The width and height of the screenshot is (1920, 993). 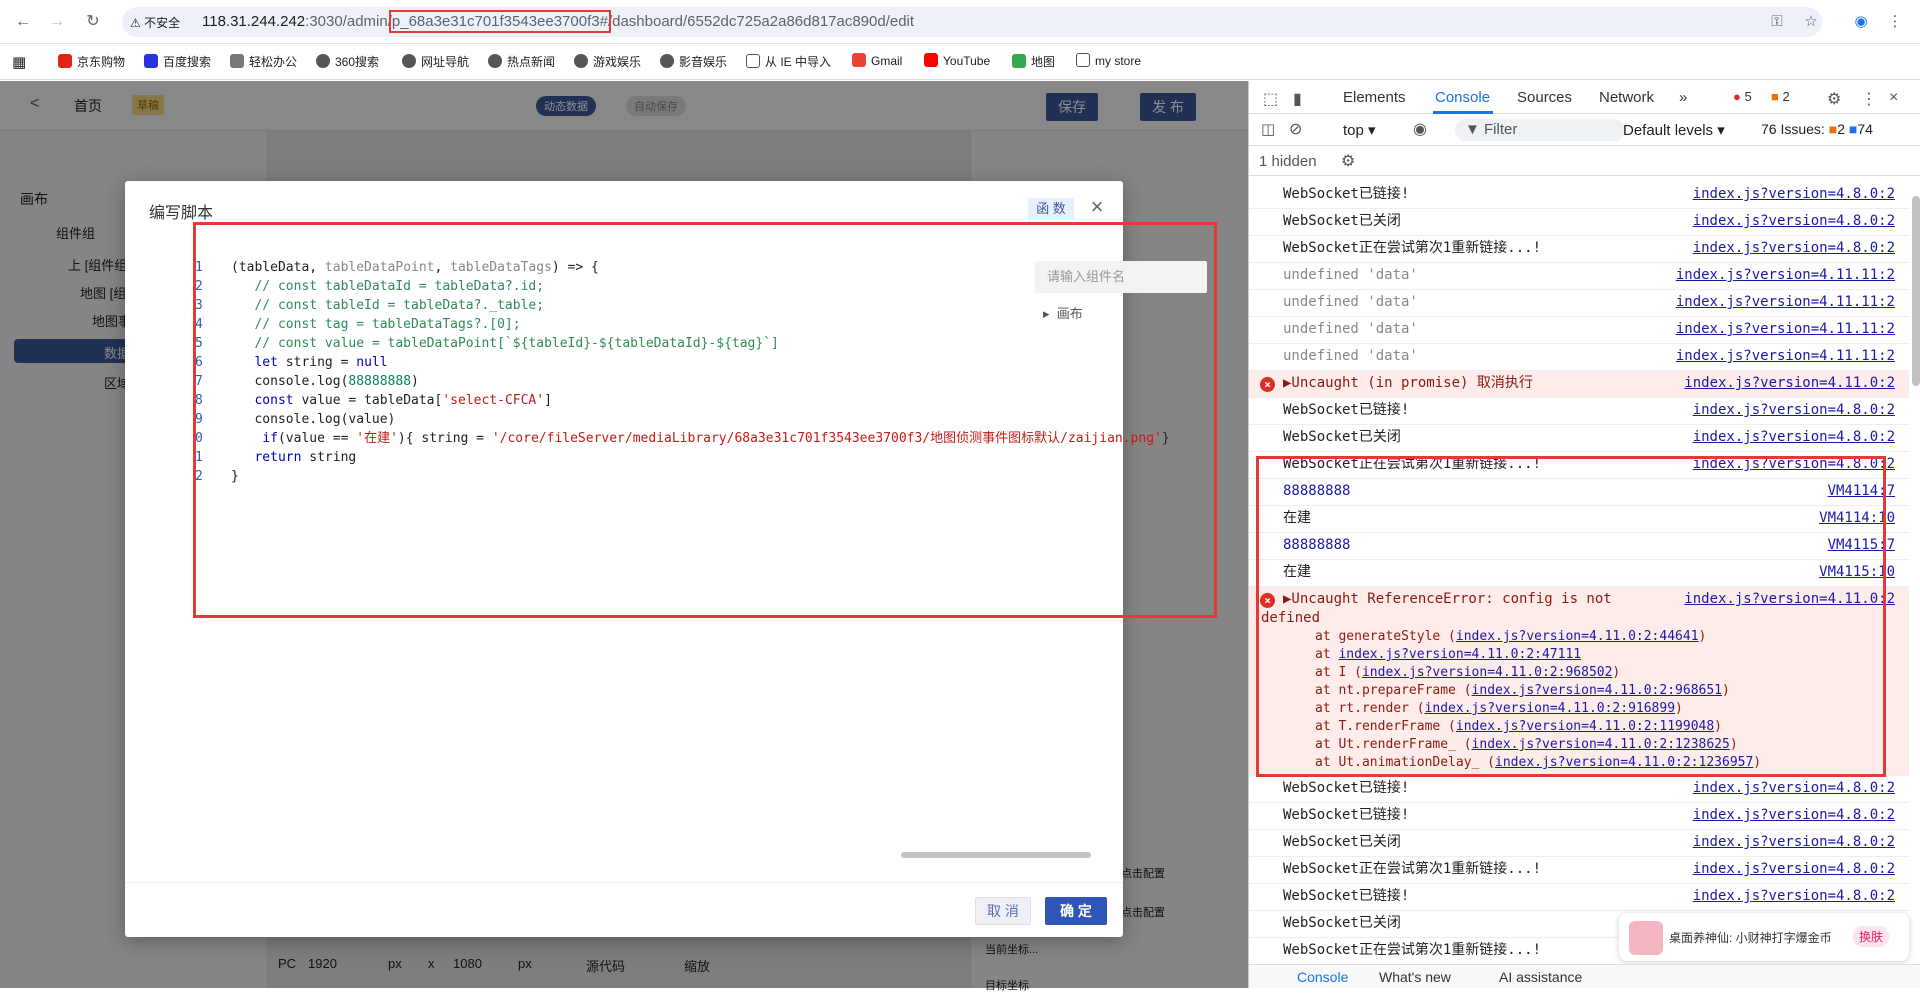 I want to click on tab-sources: Sources, so click(x=1544, y=97).